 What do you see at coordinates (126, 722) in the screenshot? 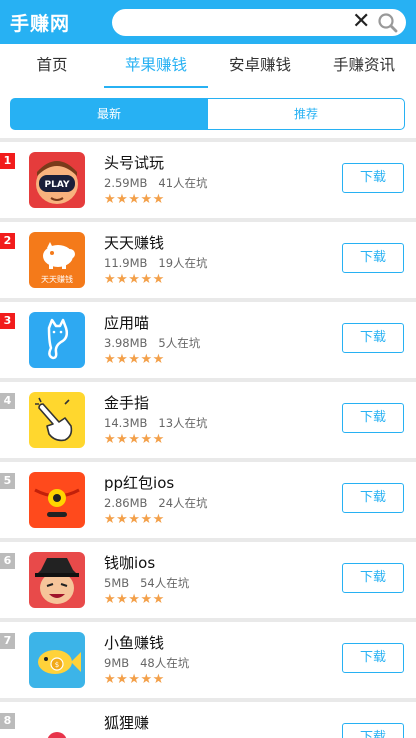
I see `app-name: 狐狸赚` at bounding box center [126, 722].